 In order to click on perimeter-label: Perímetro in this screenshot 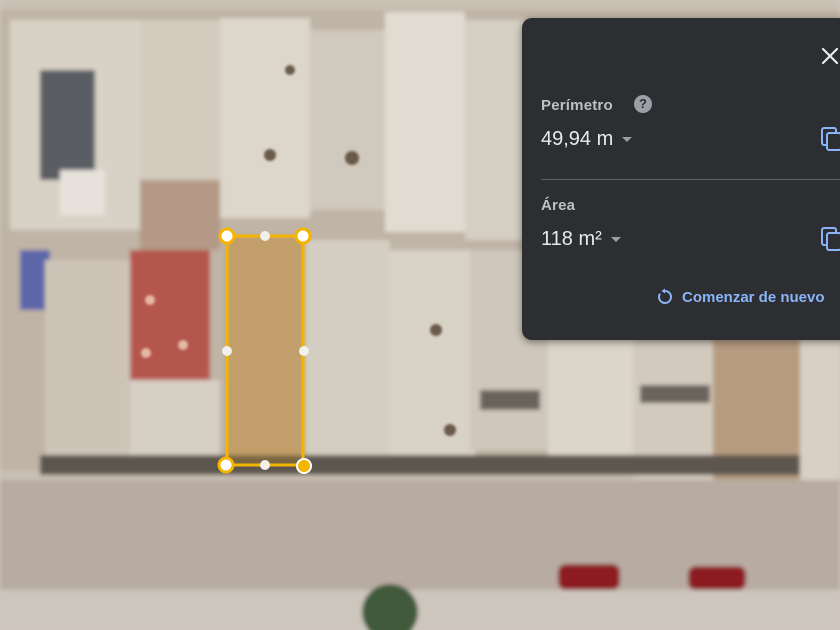, I will do `click(577, 105)`.